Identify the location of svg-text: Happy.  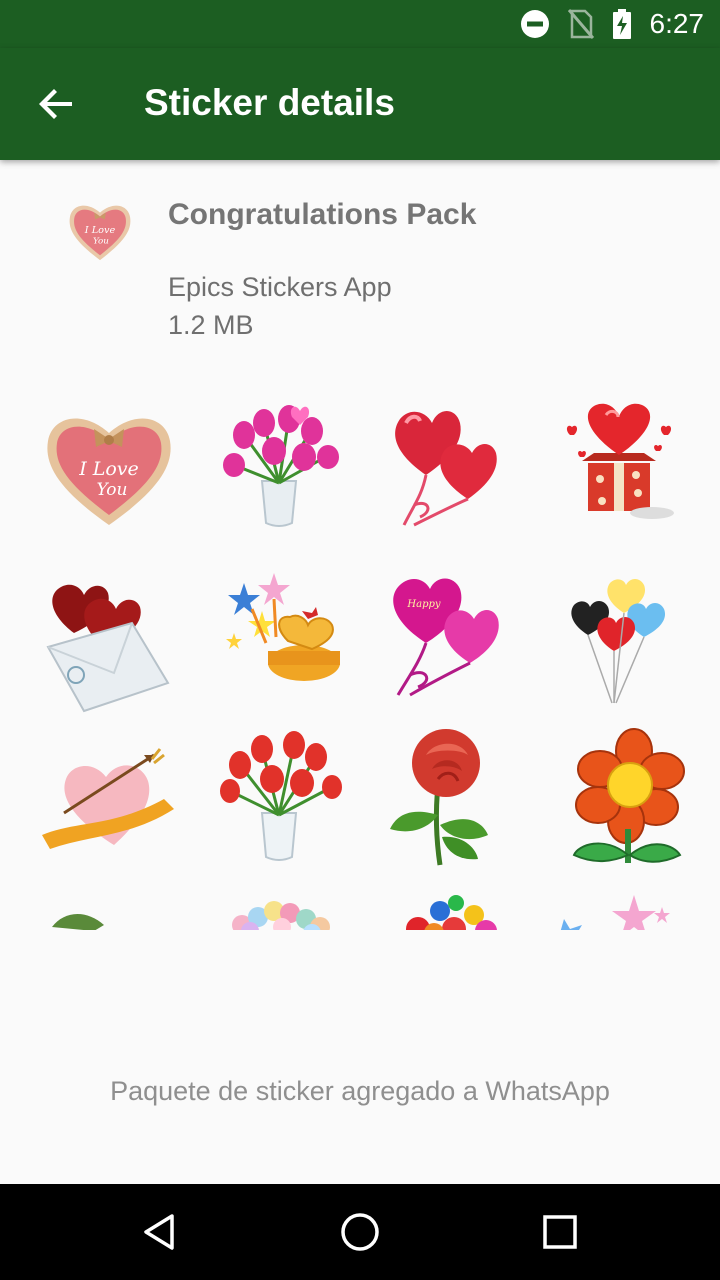
(423, 604).